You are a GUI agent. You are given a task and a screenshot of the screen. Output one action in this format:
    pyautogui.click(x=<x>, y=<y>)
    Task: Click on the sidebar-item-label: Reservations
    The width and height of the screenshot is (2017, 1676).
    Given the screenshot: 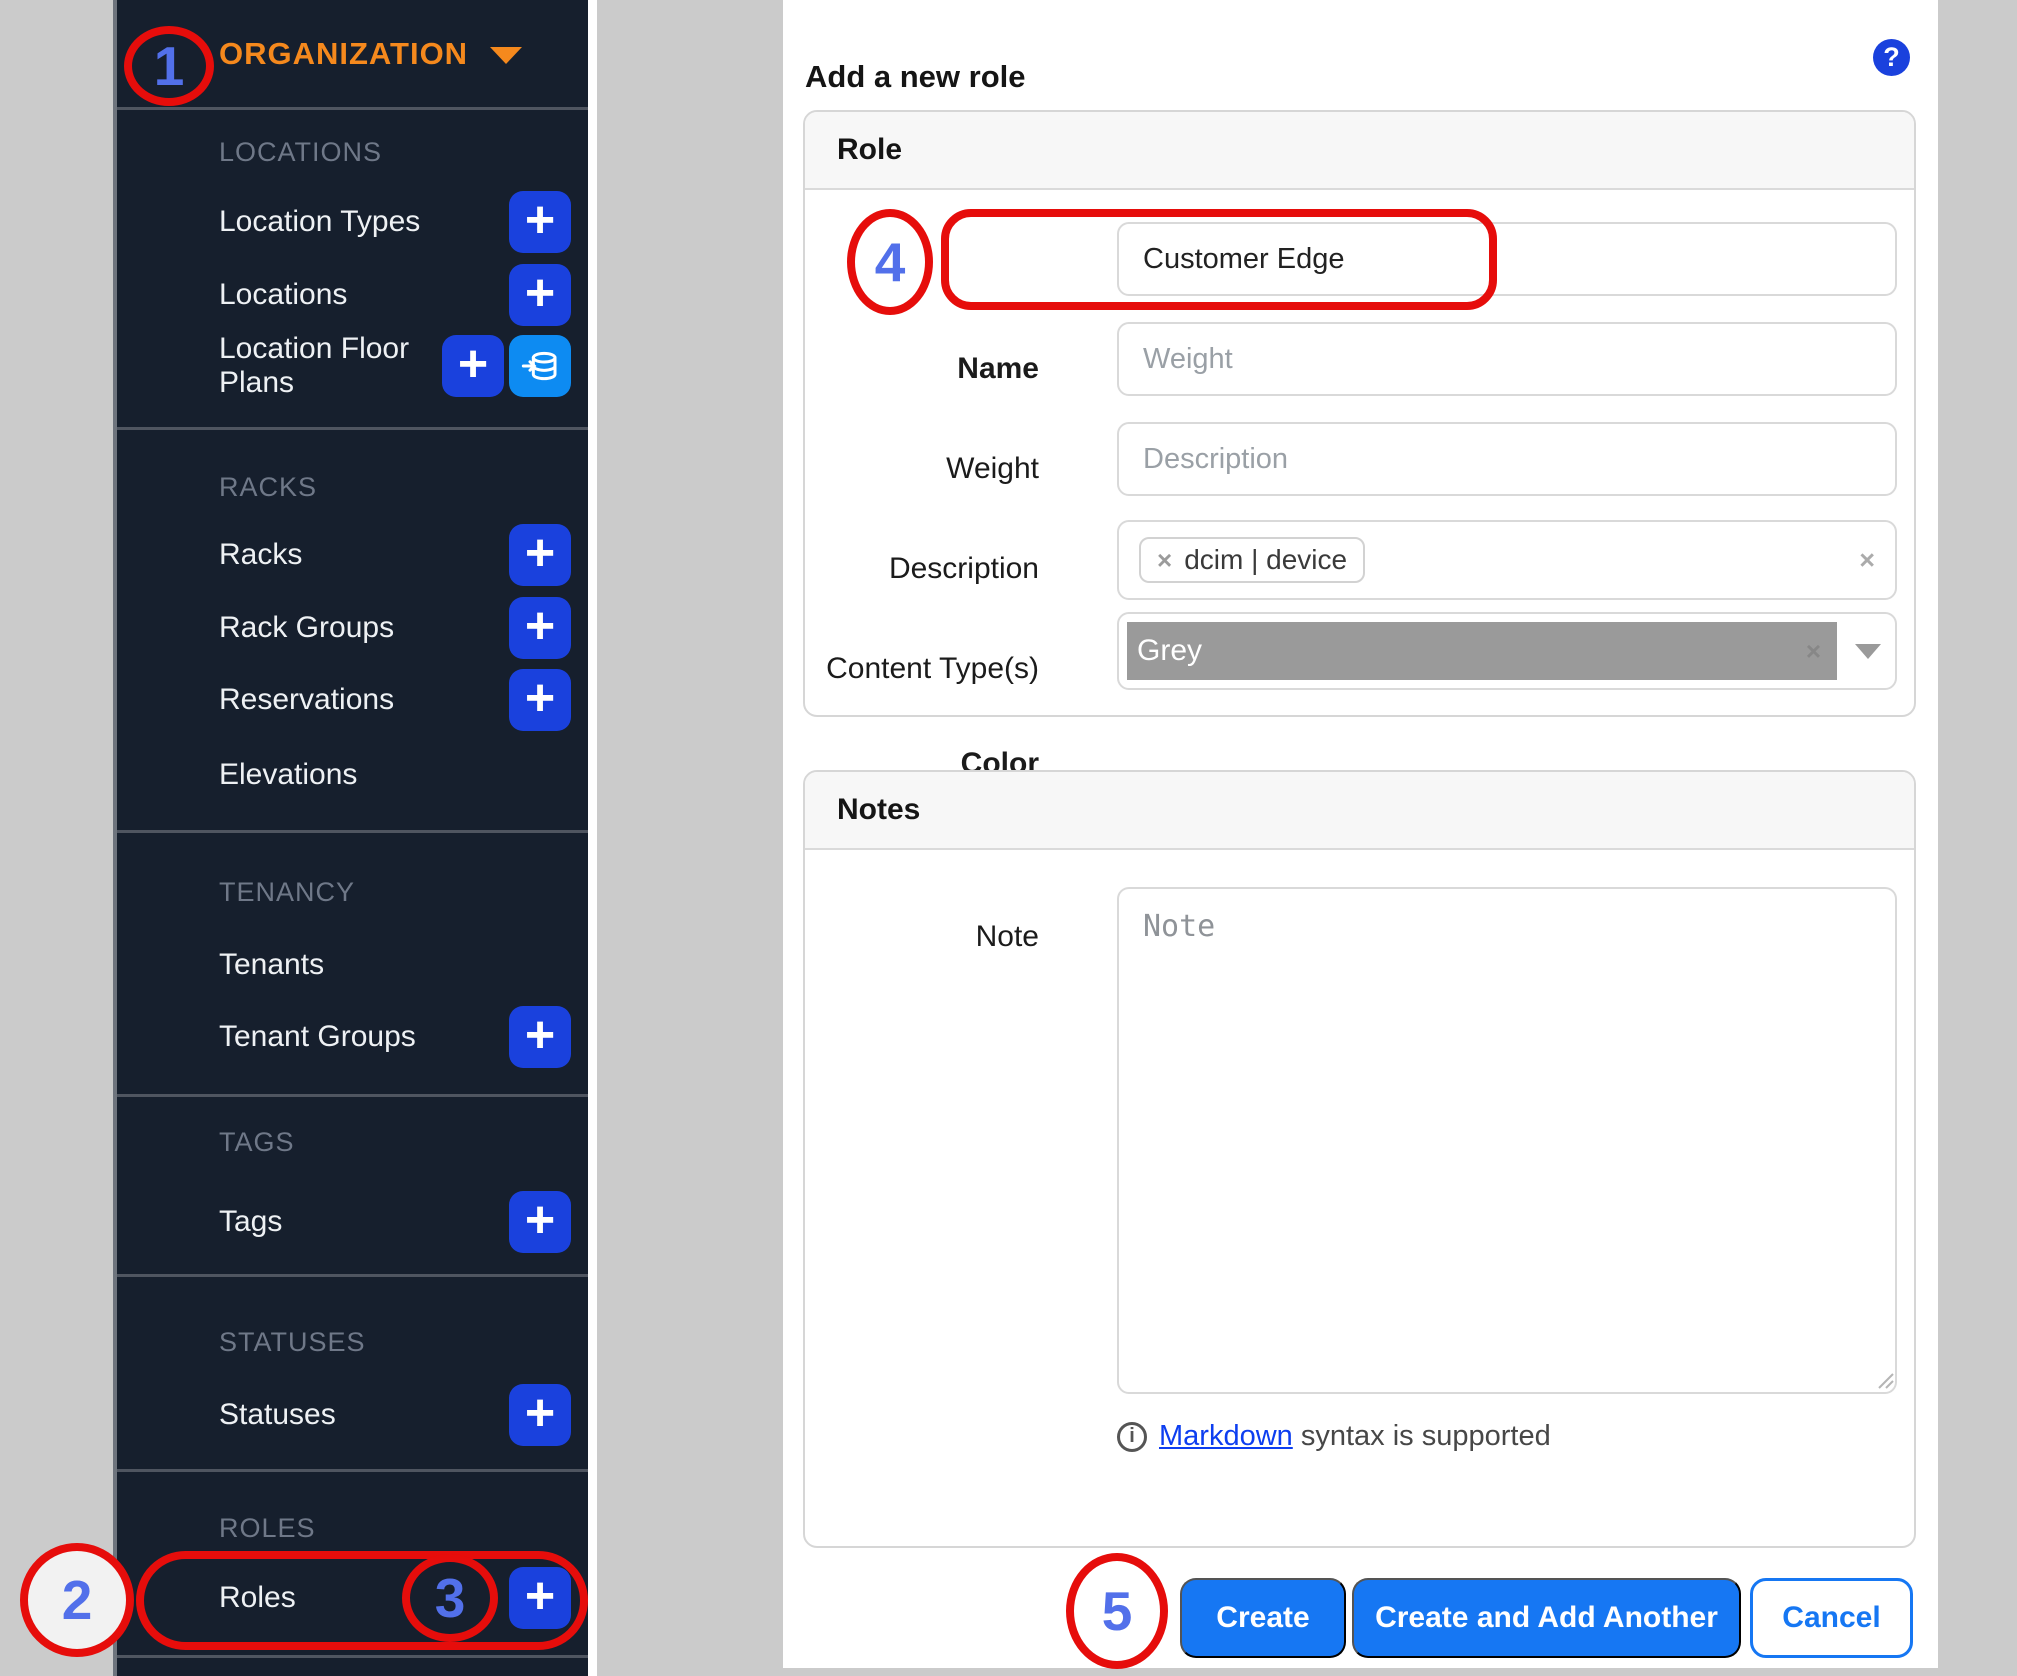 What is the action you would take?
    pyautogui.click(x=306, y=700)
    